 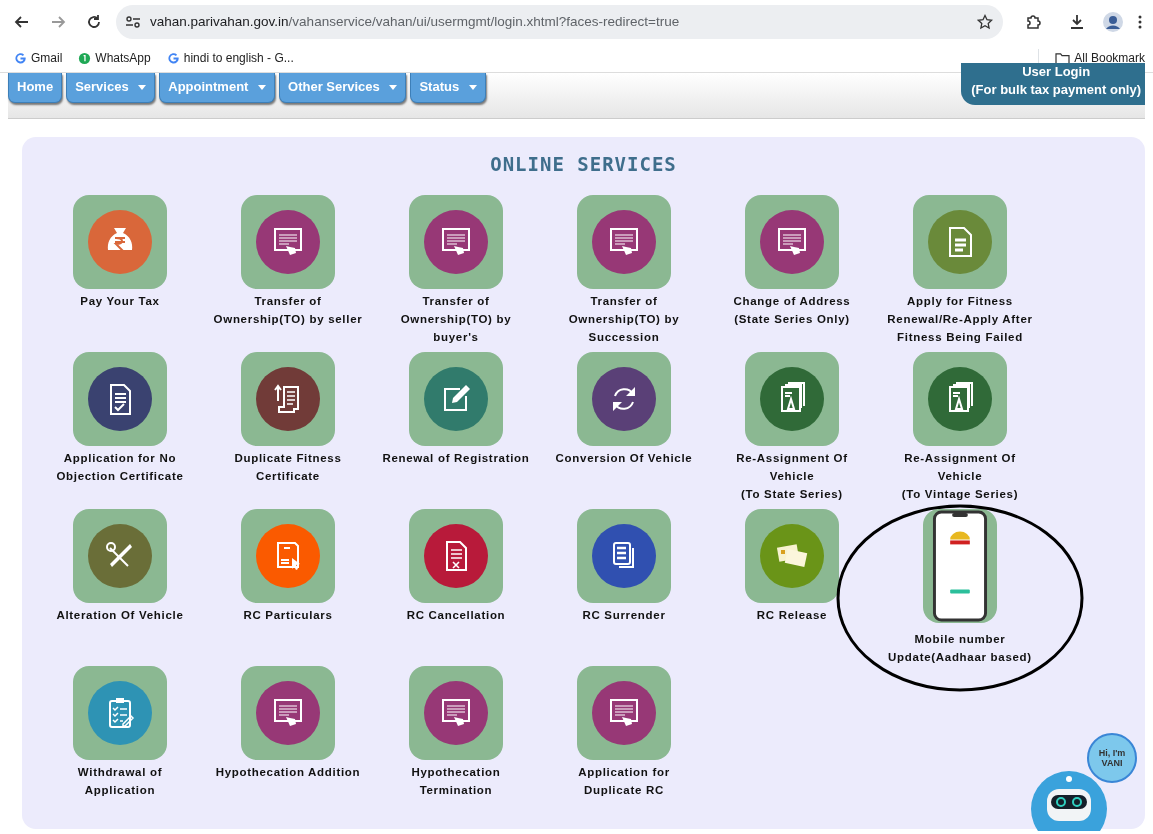 What do you see at coordinates (624, 614) in the screenshot?
I see `service-label: RC Surrender` at bounding box center [624, 614].